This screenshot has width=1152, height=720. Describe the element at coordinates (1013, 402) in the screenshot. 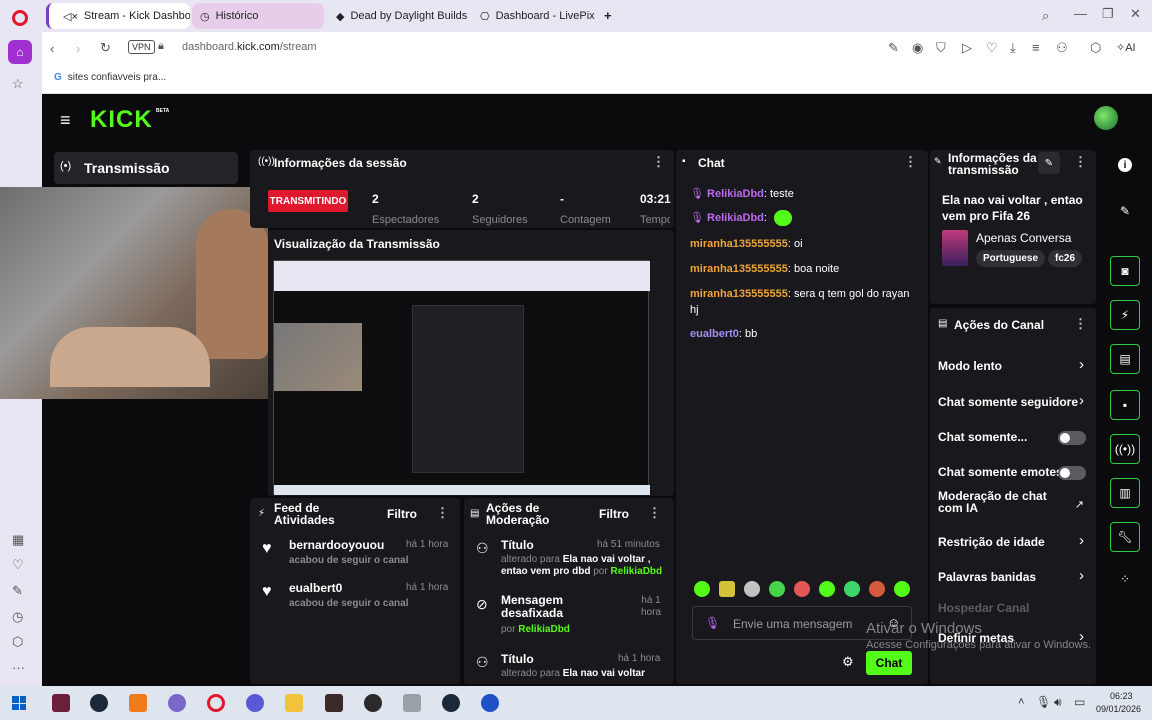

I see `action-followers-only: Chat somente seguidore ›` at that location.